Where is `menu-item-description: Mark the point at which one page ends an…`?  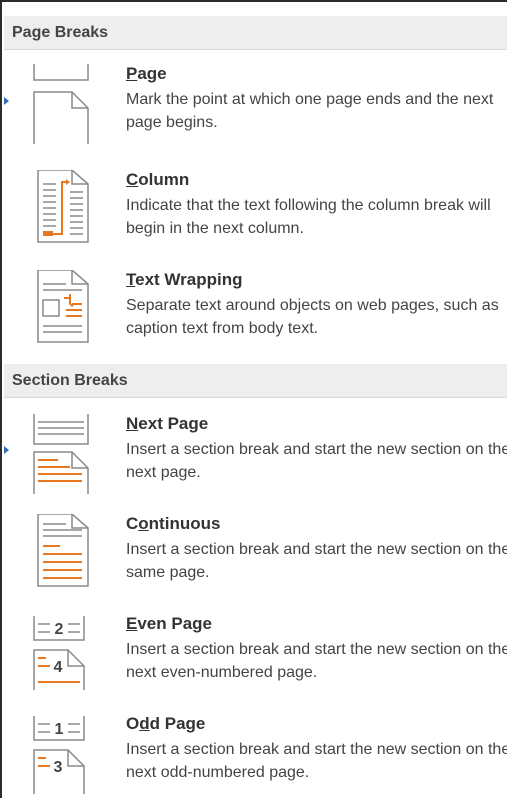 menu-item-description: Mark the point at which one page ends an… is located at coordinates (310, 111).